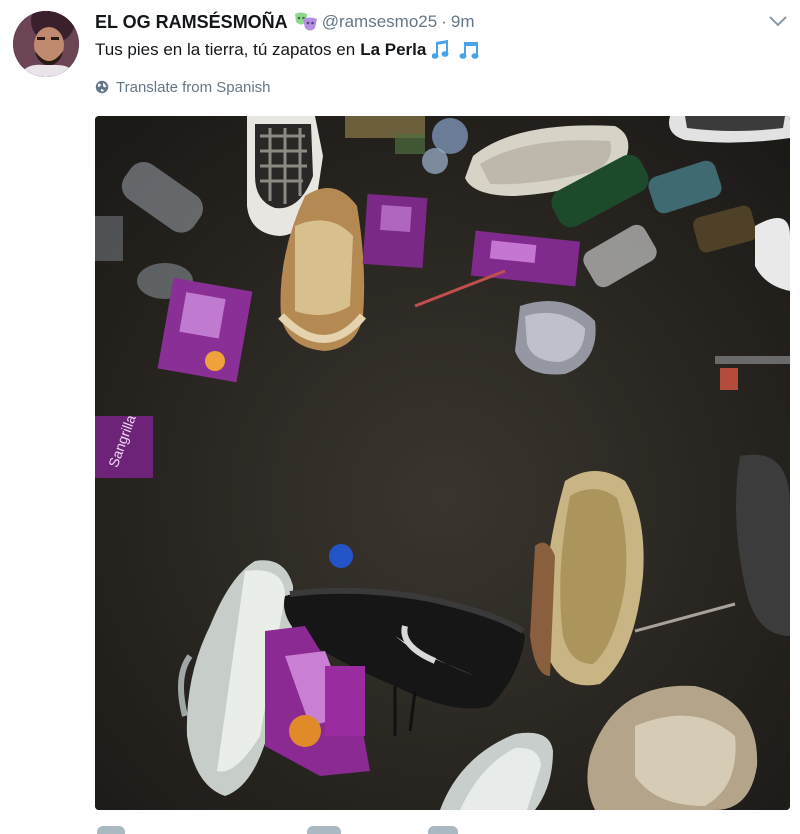 The height and width of the screenshot is (834, 800). What do you see at coordinates (729, 379) in the screenshot?
I see `debris-red` at bounding box center [729, 379].